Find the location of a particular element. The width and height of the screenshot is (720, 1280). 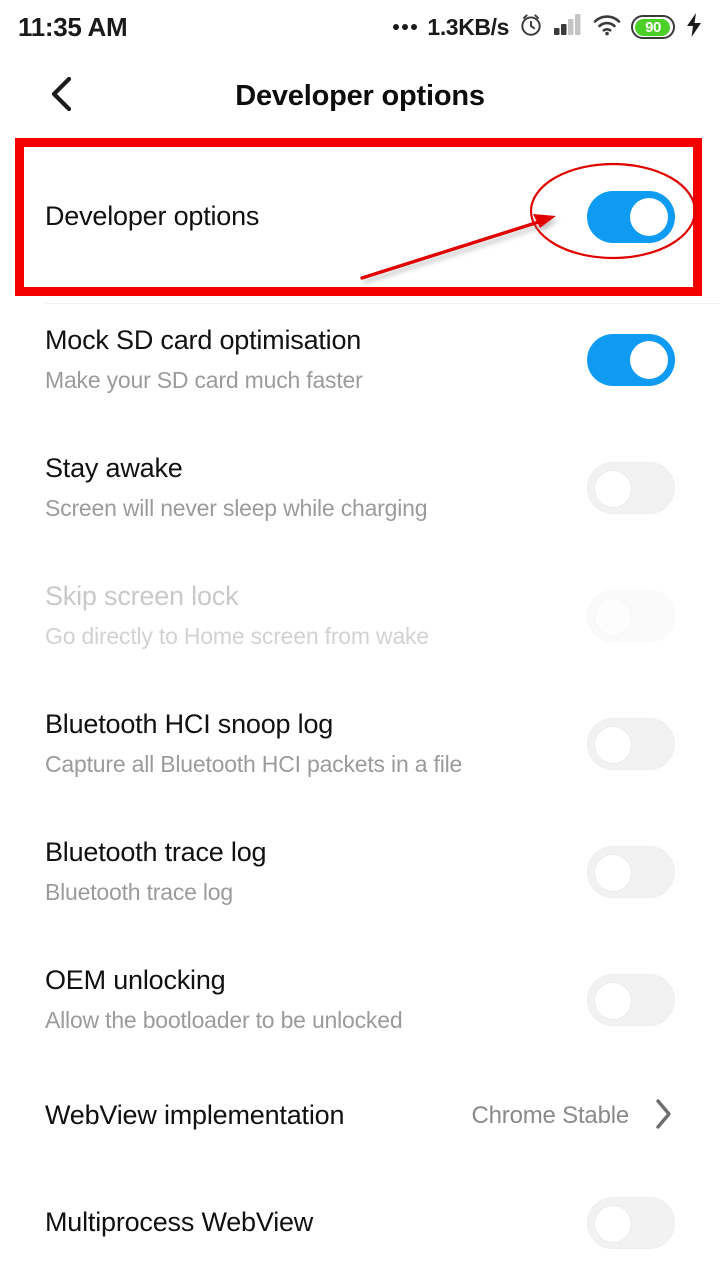

lightning-bolt-icon is located at coordinates (694, 27).